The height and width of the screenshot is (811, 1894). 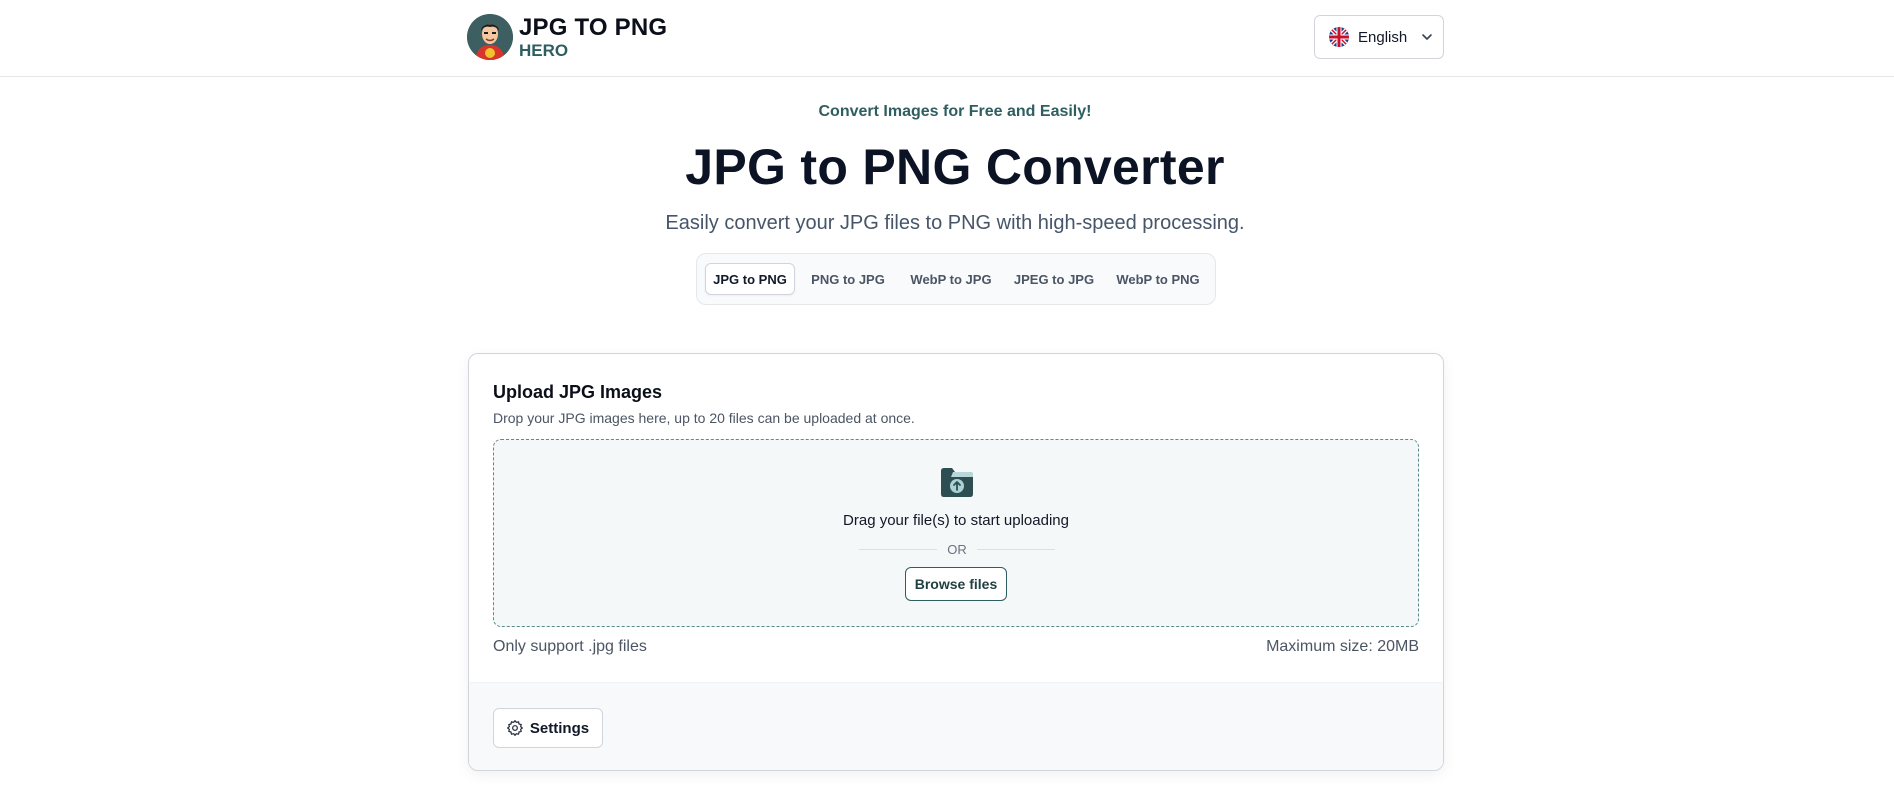 What do you see at coordinates (544, 50) in the screenshot?
I see `logo-subtitle: HERO` at bounding box center [544, 50].